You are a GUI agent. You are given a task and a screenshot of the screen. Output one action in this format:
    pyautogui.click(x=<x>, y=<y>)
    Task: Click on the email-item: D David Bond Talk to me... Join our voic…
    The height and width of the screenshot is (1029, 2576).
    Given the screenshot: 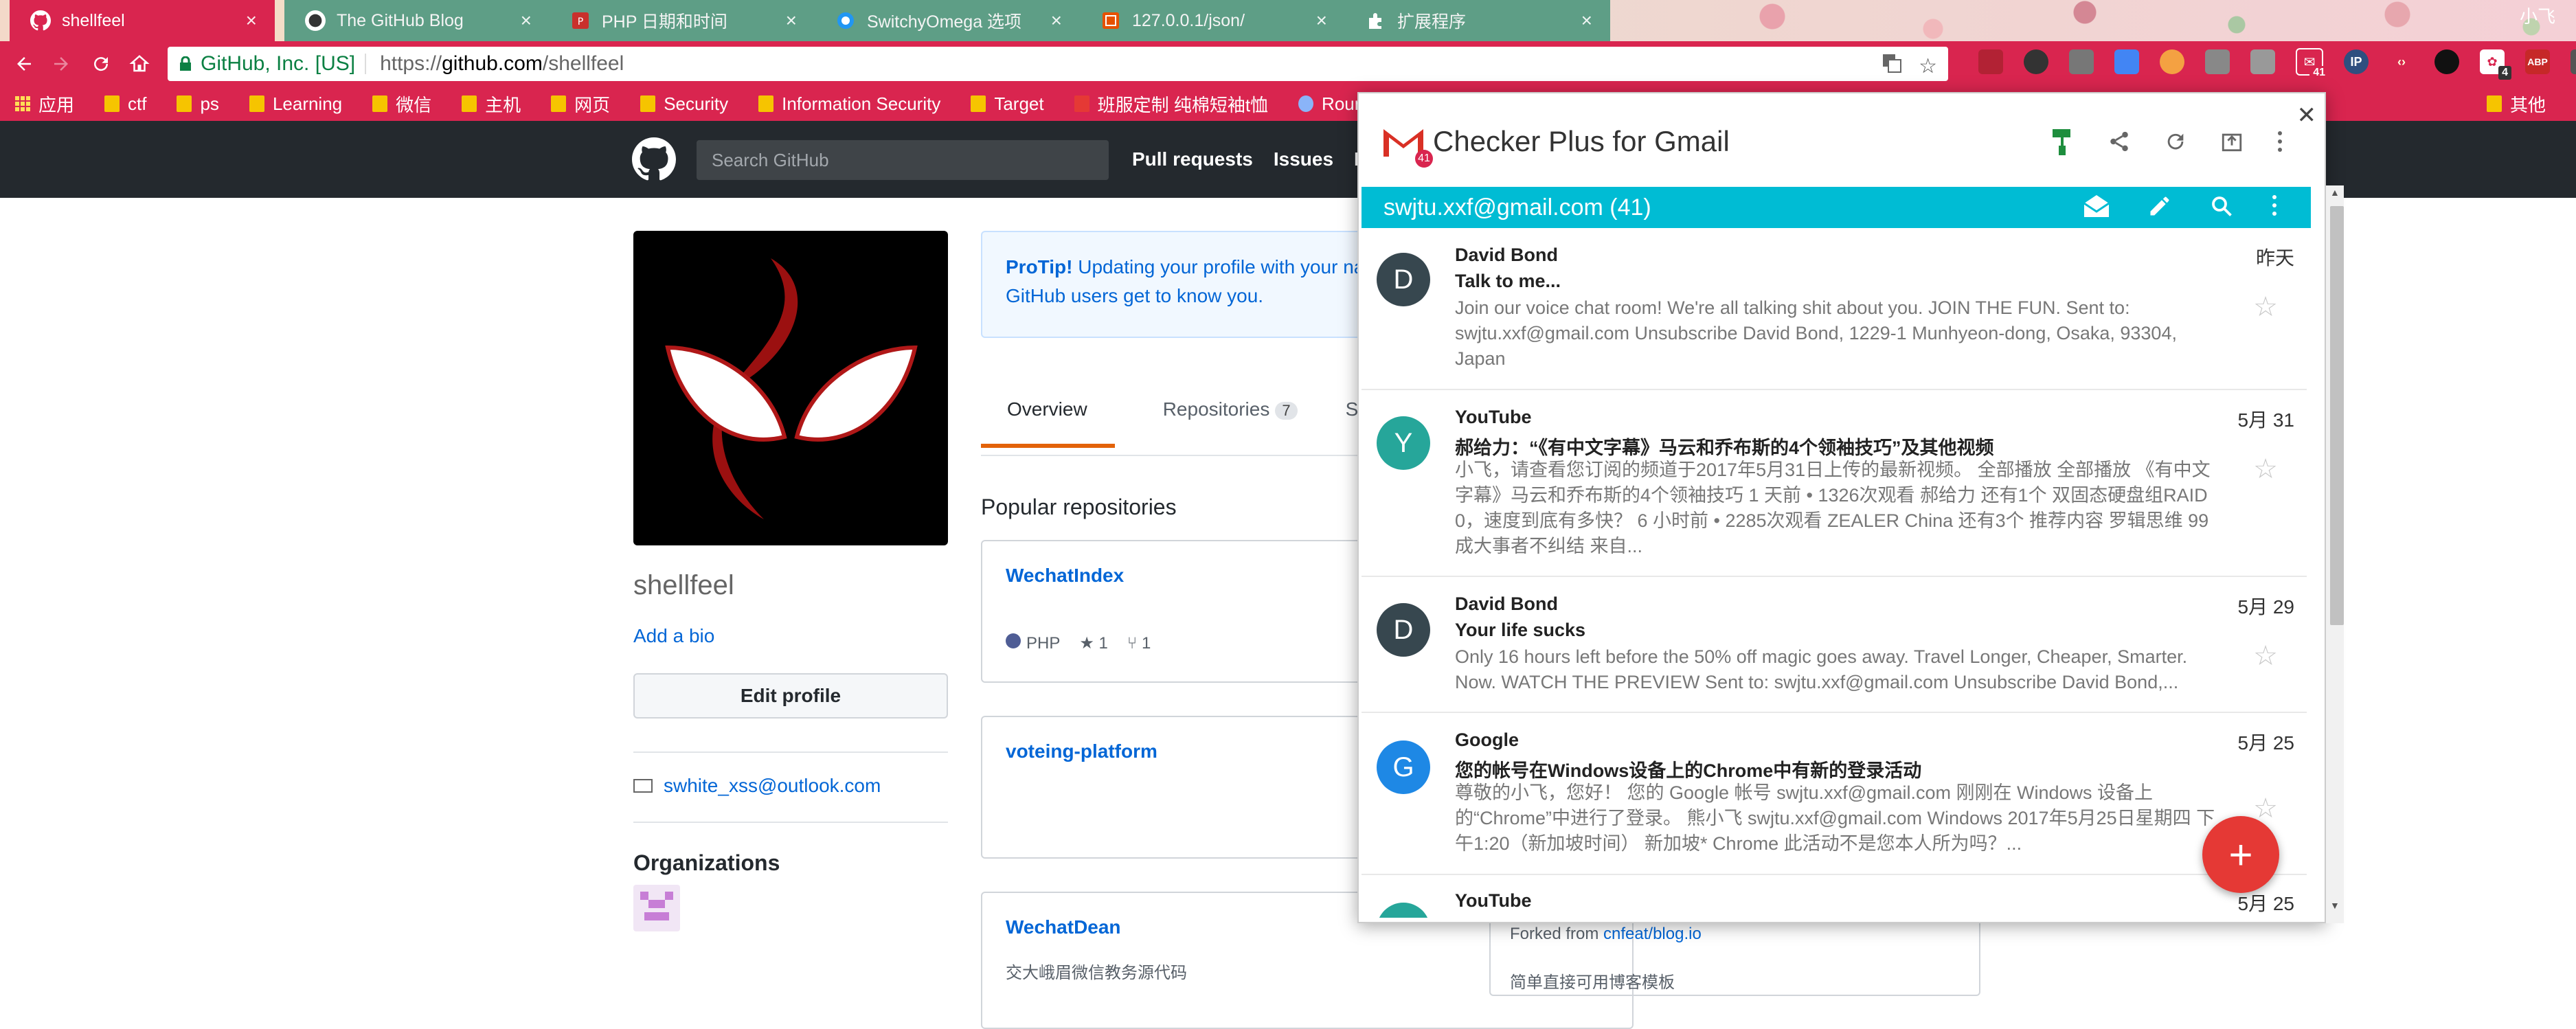 What is the action you would take?
    pyautogui.click(x=1834, y=309)
    